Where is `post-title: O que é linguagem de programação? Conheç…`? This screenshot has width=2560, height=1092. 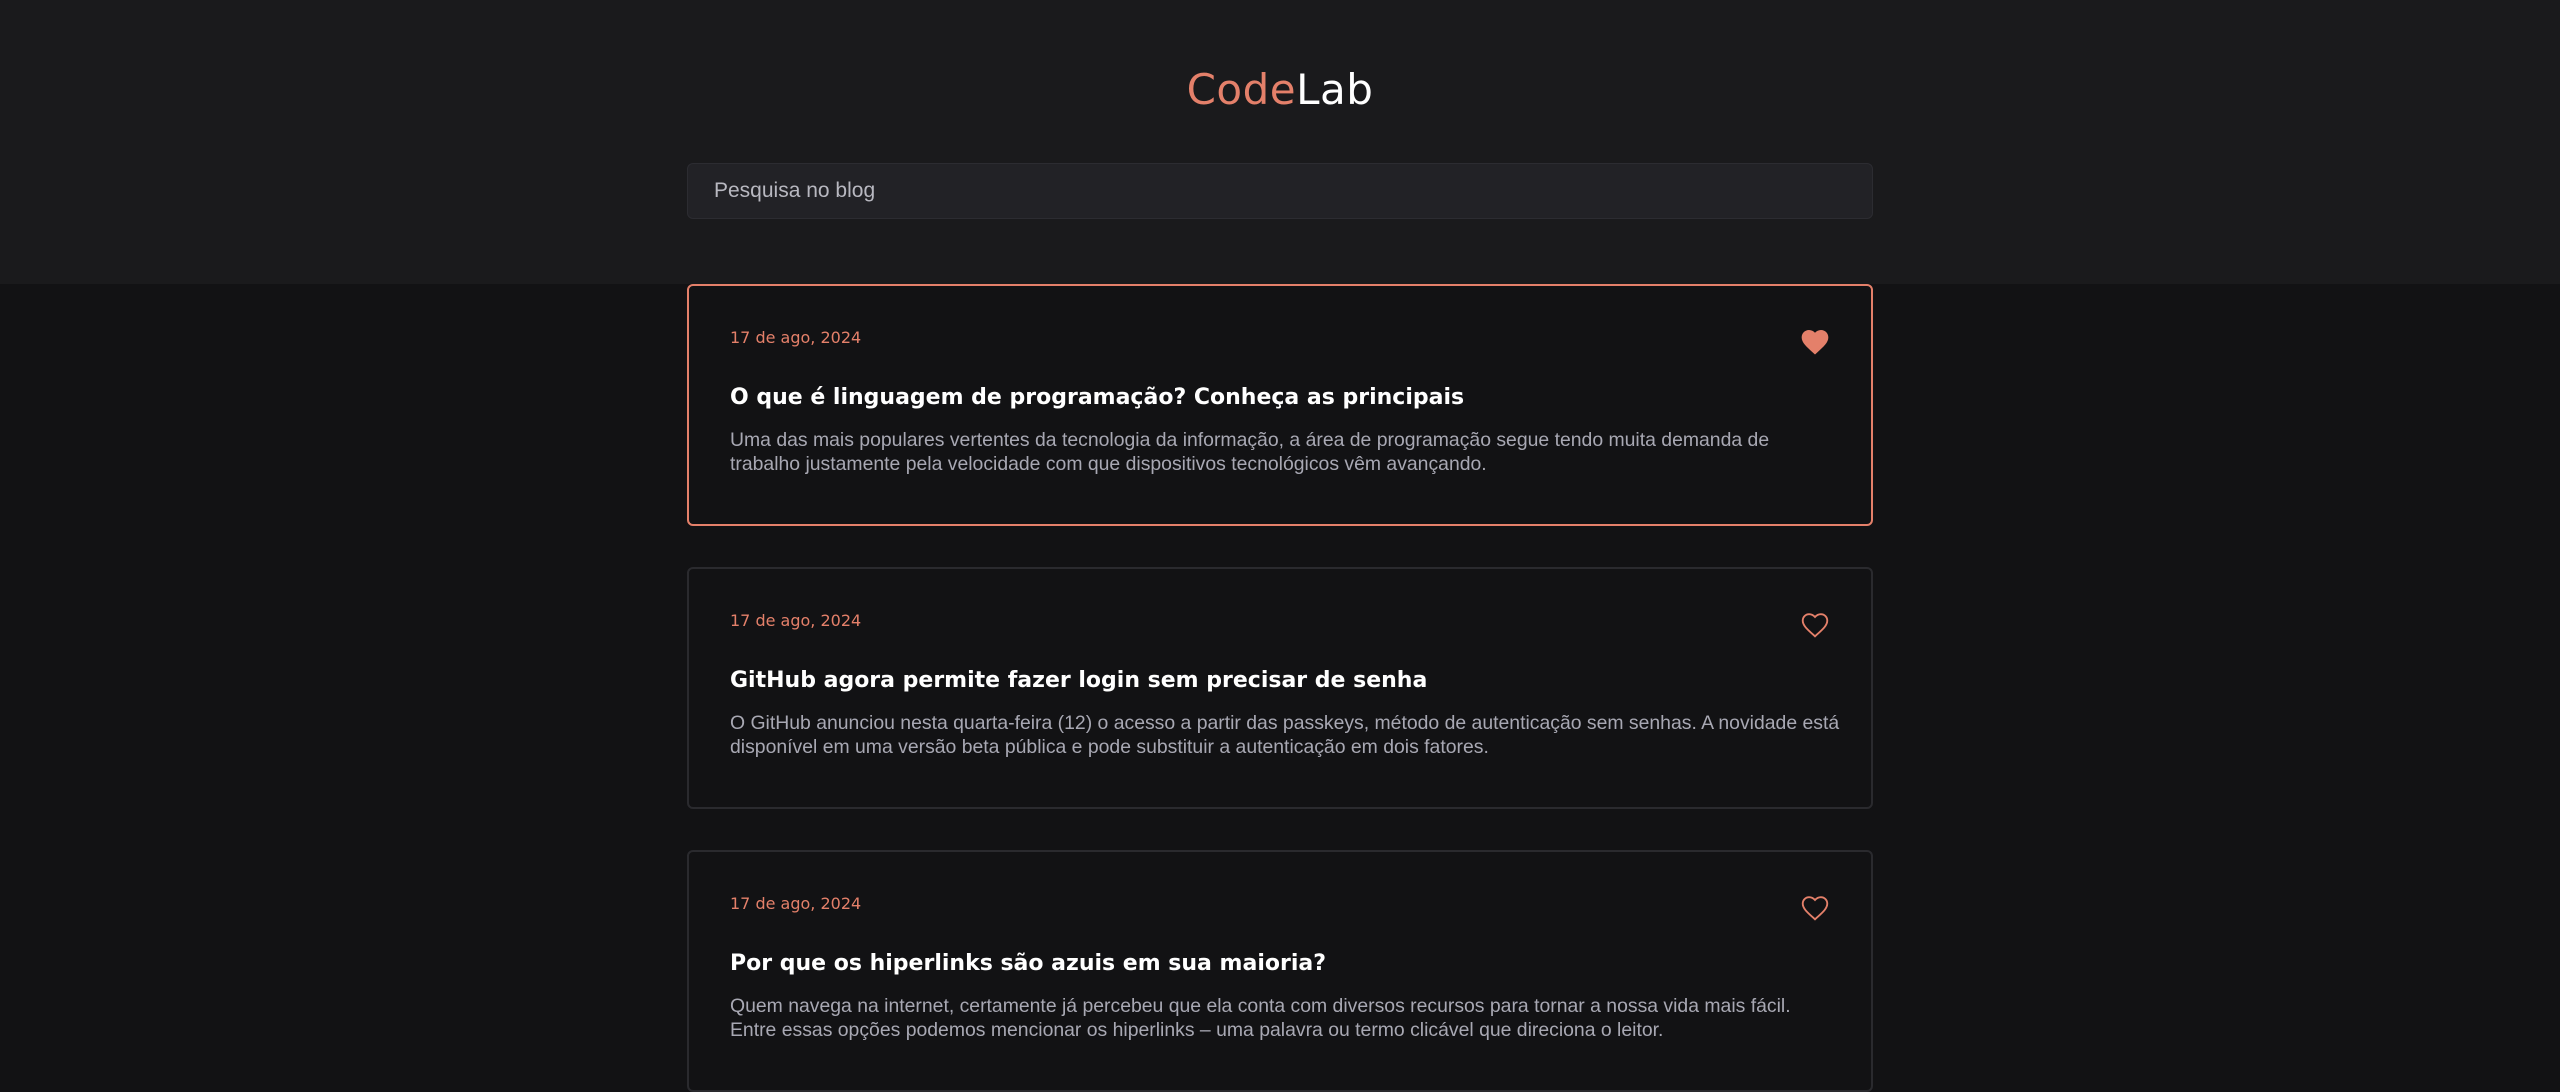
post-title: O que é linguagem de programação? Conheç… is located at coordinates (1280, 398).